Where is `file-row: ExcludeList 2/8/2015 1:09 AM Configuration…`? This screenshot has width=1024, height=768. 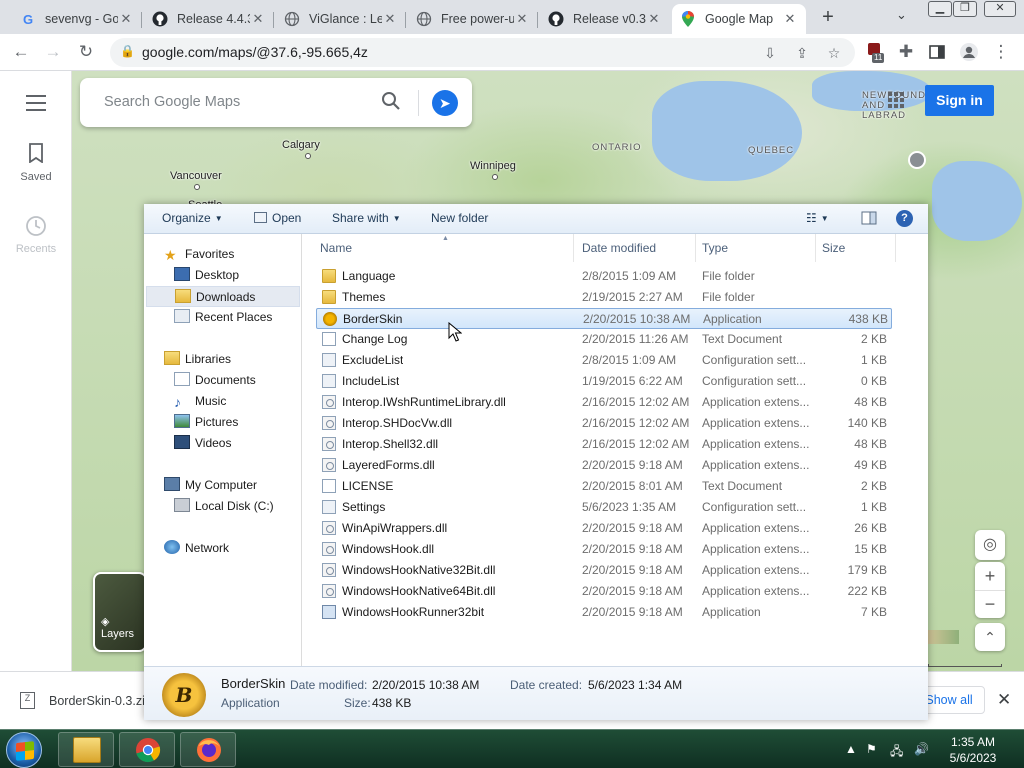 file-row: ExcludeList 2/8/2015 1:09 AM Configuration… is located at coordinates (604, 360).